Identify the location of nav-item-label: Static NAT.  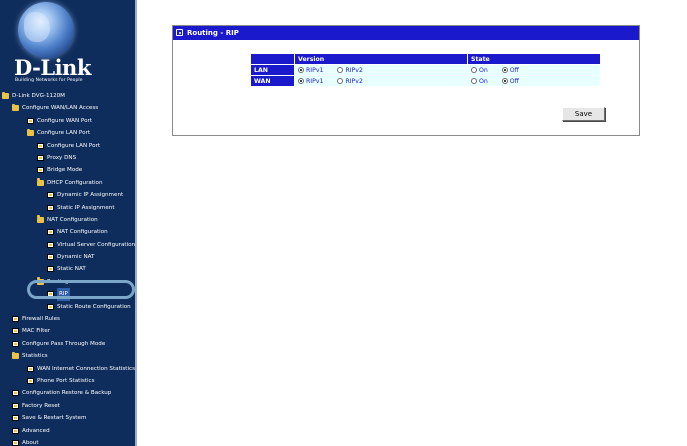
(71, 269).